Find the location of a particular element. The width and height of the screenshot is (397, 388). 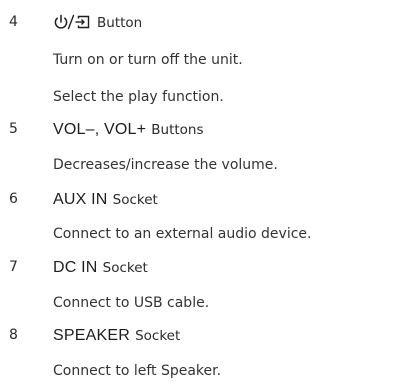

item-key: DC IN is located at coordinates (75, 267).